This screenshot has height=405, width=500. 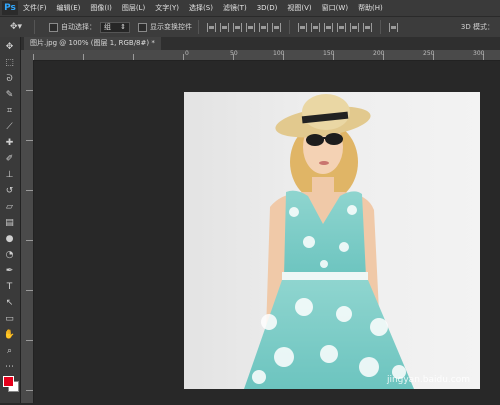 What do you see at coordinates (211, 27) in the screenshot?
I see `align-top-icon` at bounding box center [211, 27].